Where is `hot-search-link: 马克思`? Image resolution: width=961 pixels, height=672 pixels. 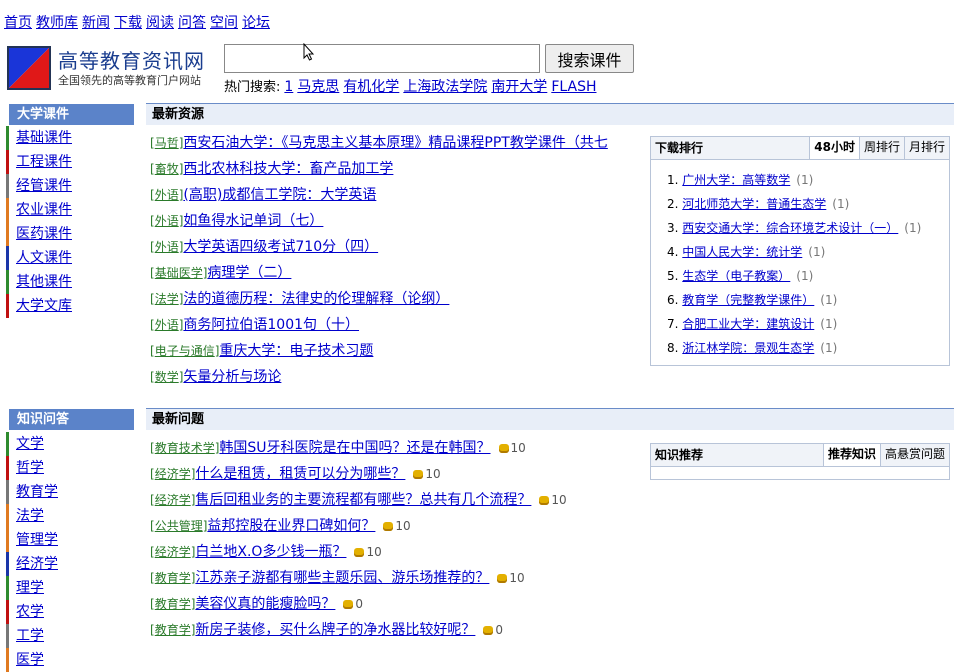
hot-search-link: 马克思 is located at coordinates (318, 87).